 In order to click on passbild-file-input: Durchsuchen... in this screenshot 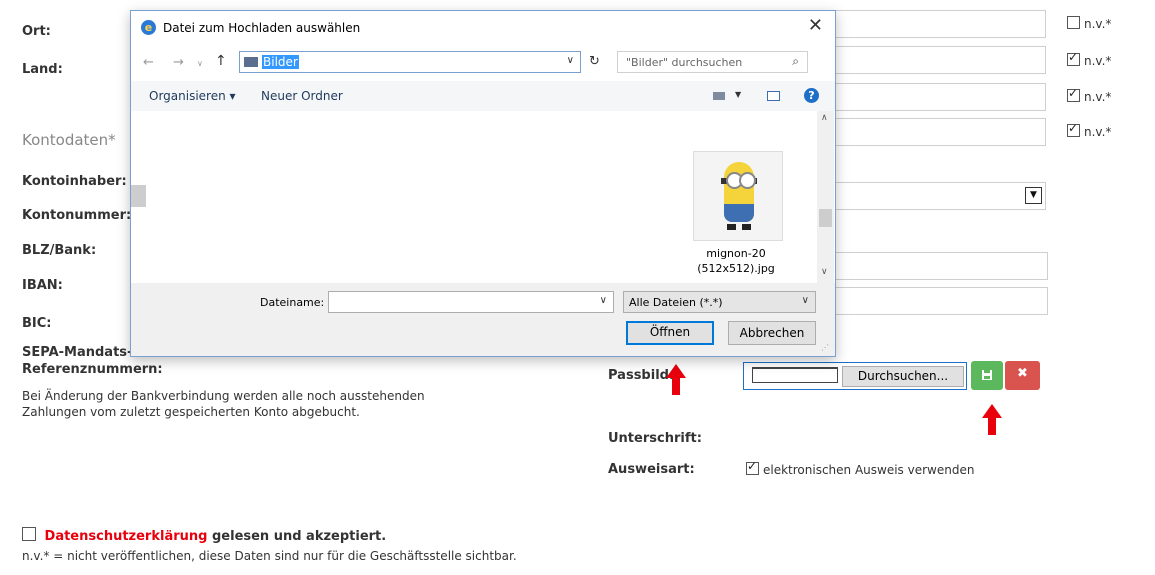, I will do `click(855, 376)`.